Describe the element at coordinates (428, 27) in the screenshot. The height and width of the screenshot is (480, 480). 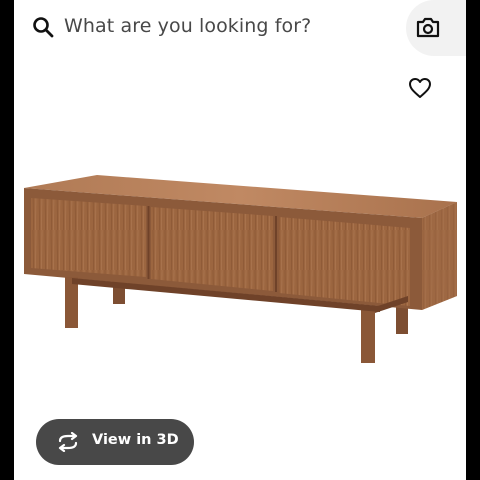
I see `camera-icon` at that location.